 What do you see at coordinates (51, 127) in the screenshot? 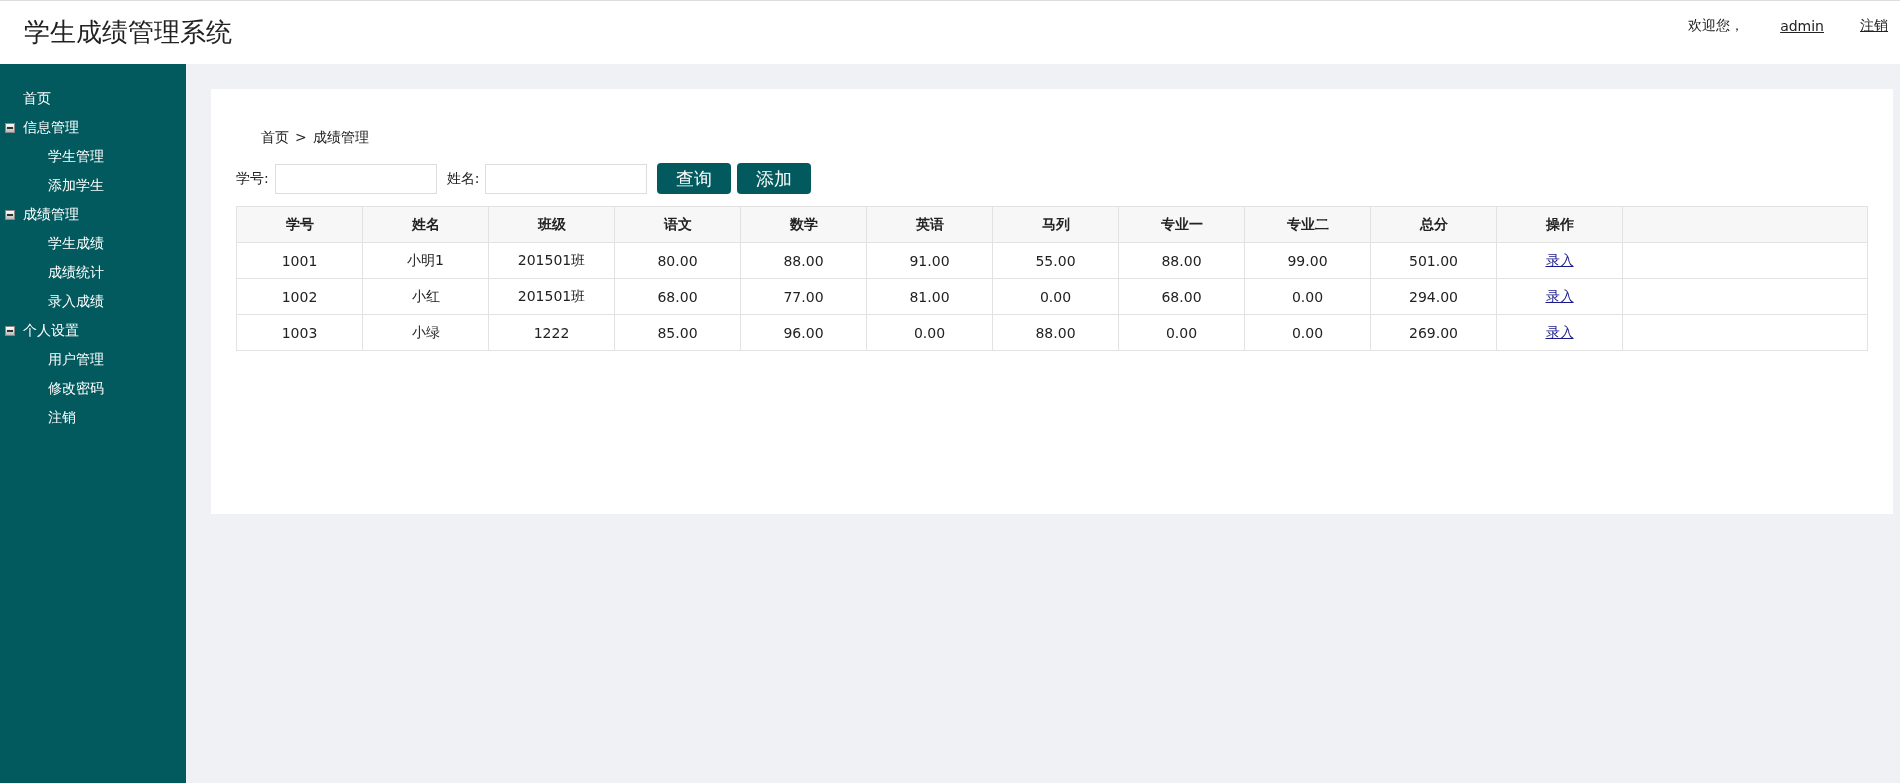
I see `sidebar-group: 信息管理` at bounding box center [51, 127].